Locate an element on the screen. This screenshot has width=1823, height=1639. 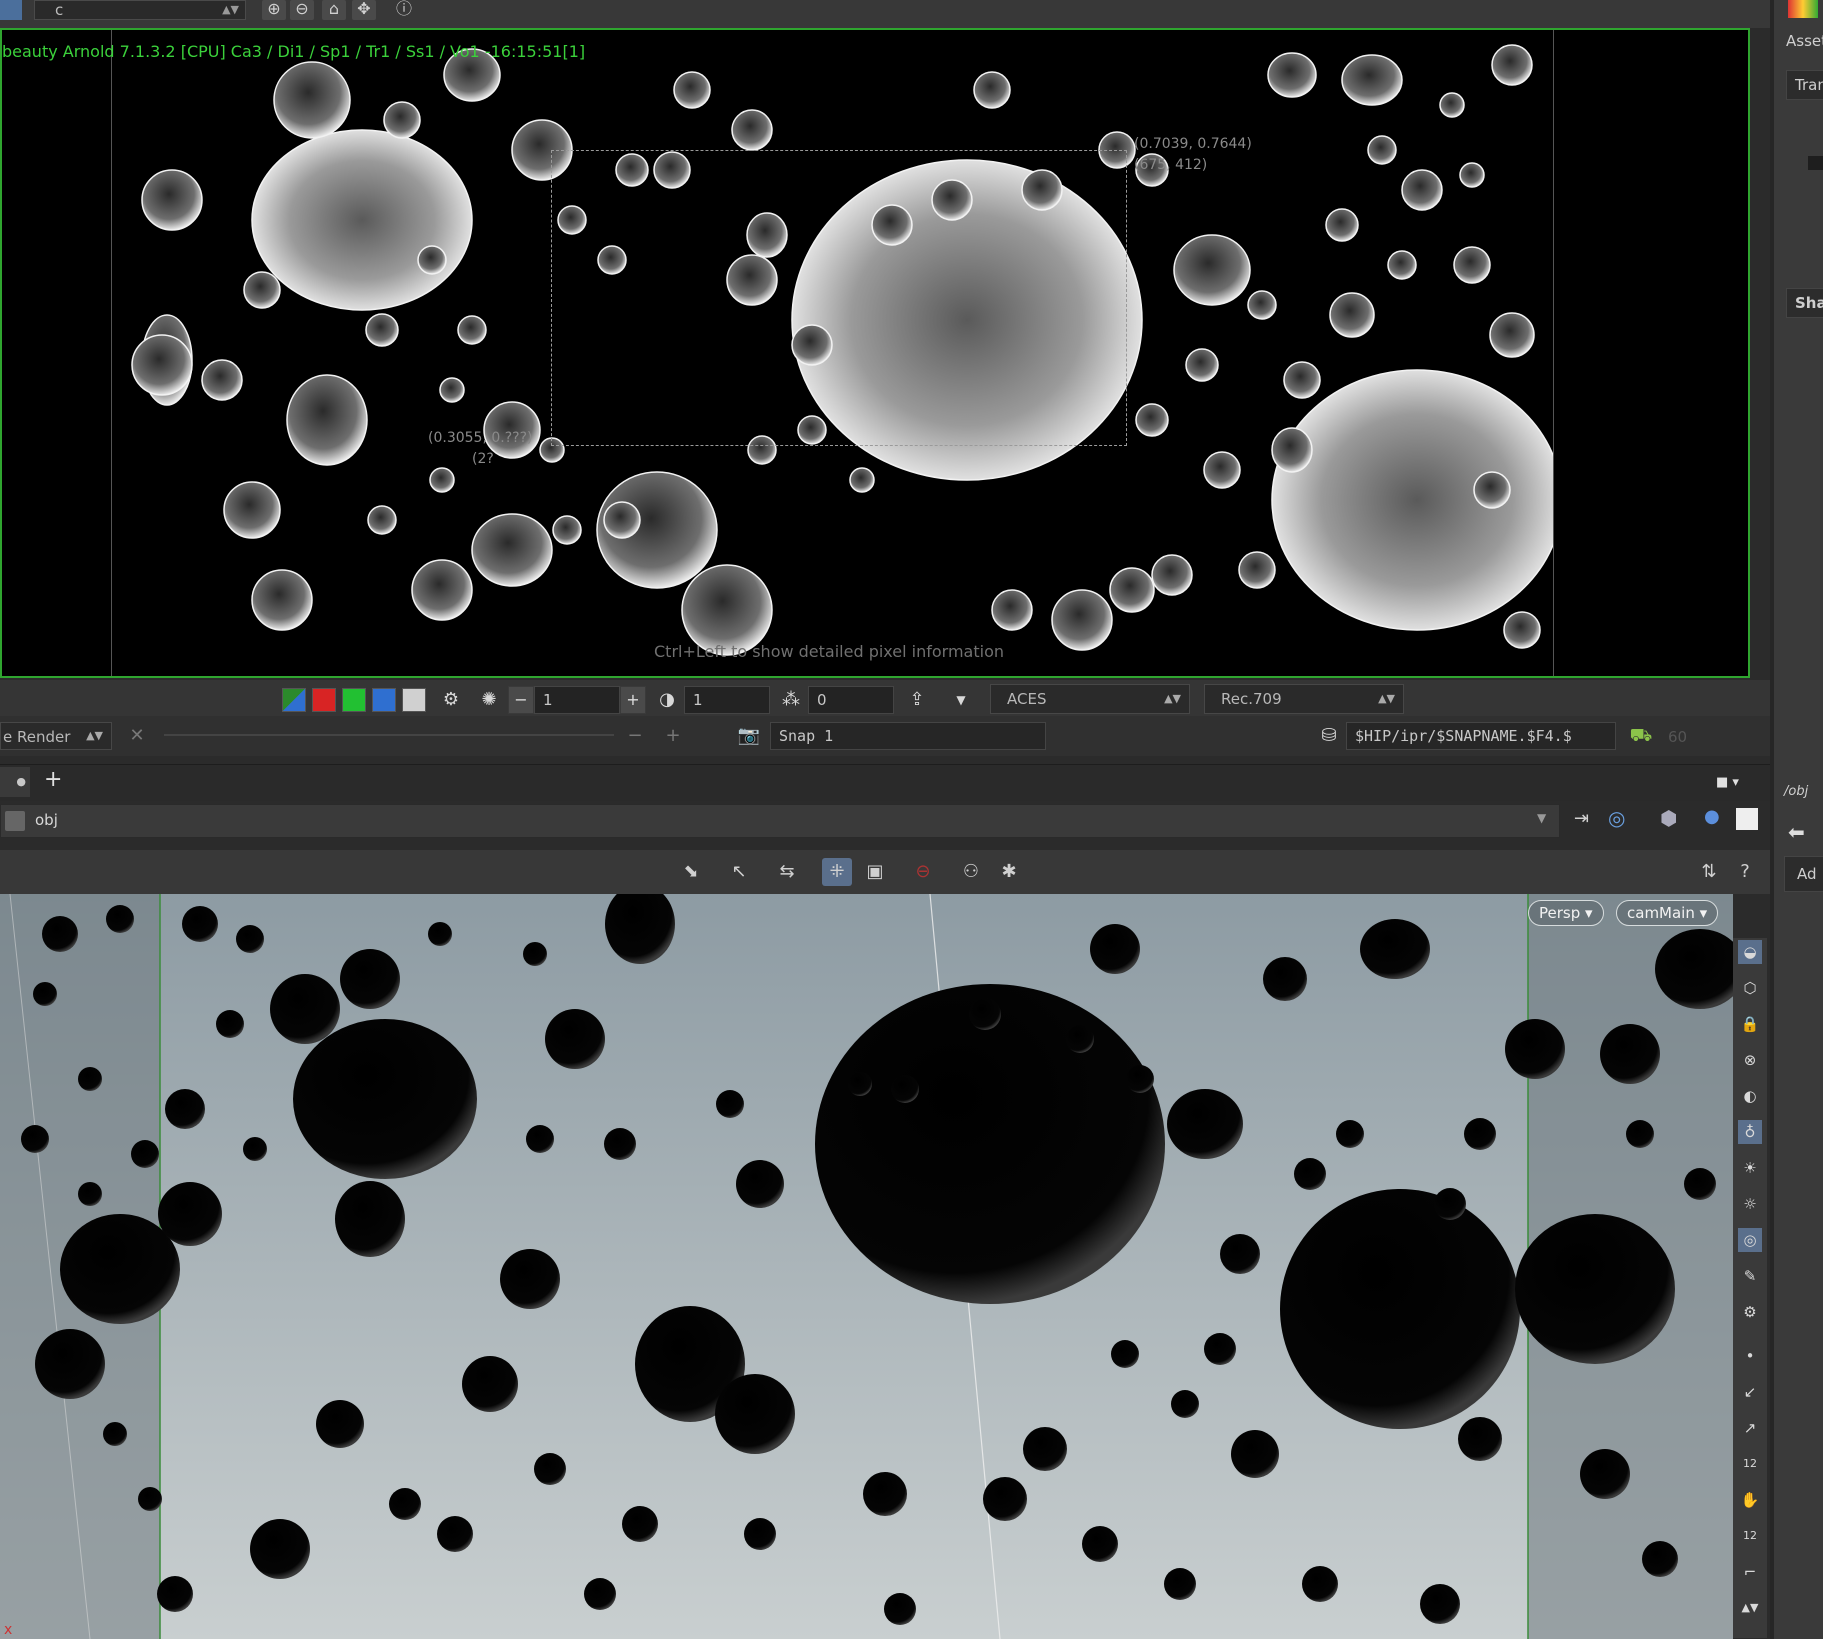
region-top-uv: (0.7039, 0.7644) is located at coordinates (1193, 144).